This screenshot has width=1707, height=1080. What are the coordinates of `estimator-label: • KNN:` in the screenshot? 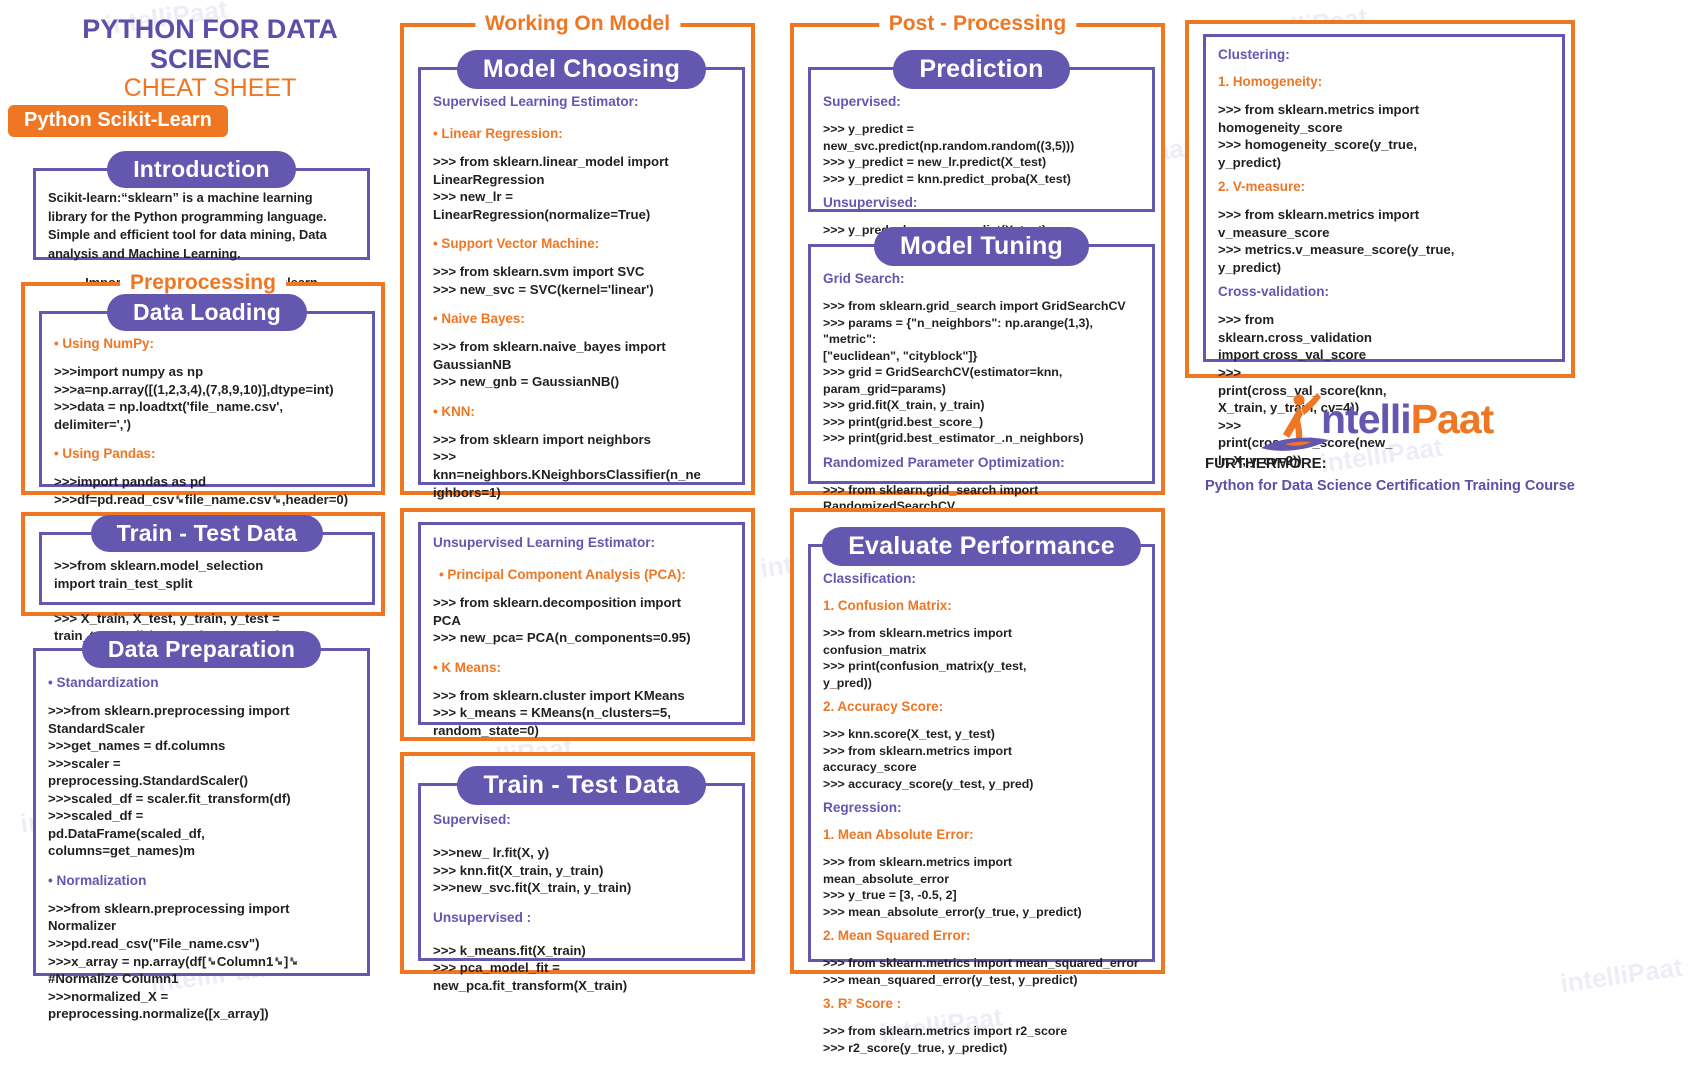 It's located at (454, 411).